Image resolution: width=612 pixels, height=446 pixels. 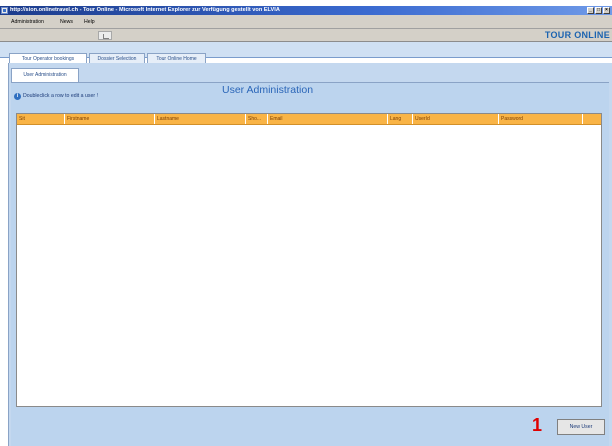 I want to click on maximize-icon: □, so click(x=598, y=10).